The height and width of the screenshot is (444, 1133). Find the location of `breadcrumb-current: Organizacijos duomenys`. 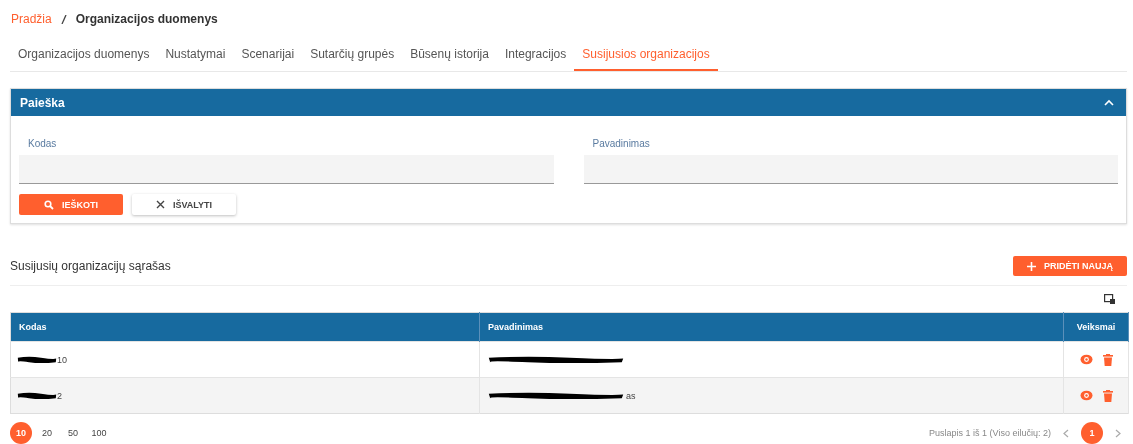

breadcrumb-current: Organizacijos duomenys is located at coordinates (146, 19).